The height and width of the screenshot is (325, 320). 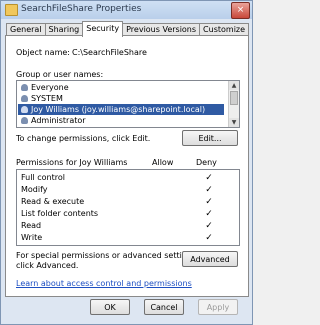 What do you see at coordinates (43, 52) in the screenshot?
I see `object-name-label: Object name:` at bounding box center [43, 52].